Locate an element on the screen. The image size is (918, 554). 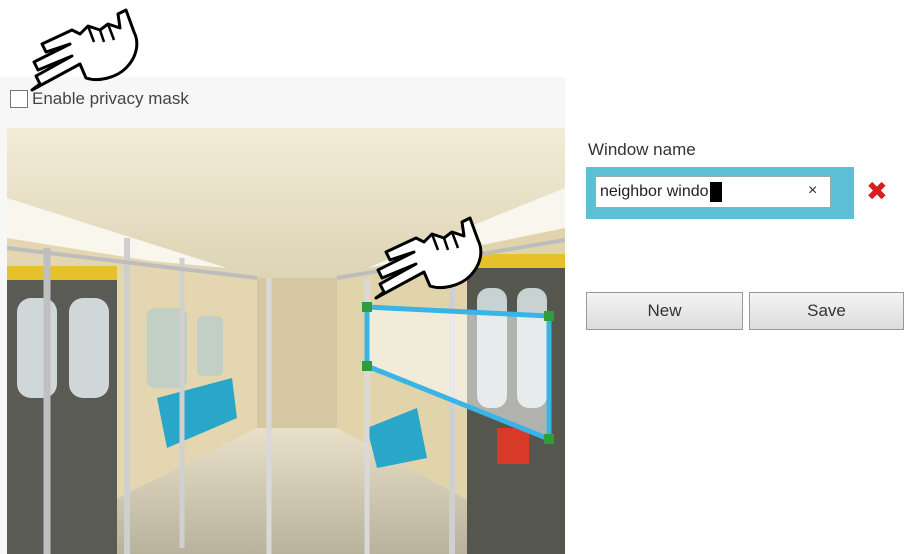
delete-icon: ✖ is located at coordinates (877, 191).